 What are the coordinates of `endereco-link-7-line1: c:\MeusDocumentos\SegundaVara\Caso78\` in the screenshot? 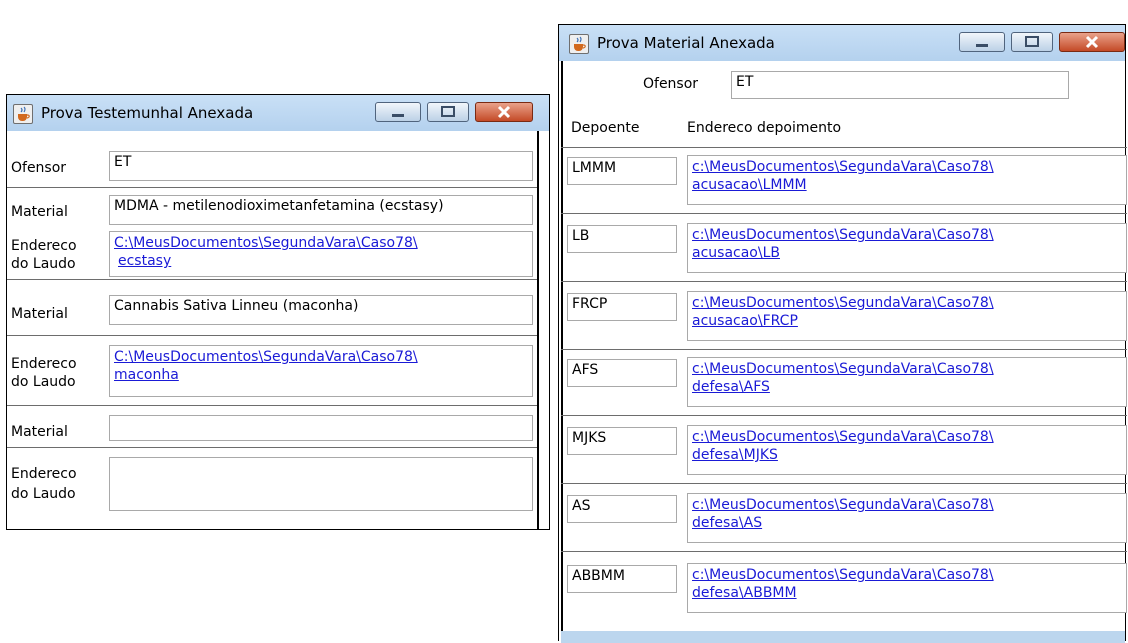 It's located at (907, 575).